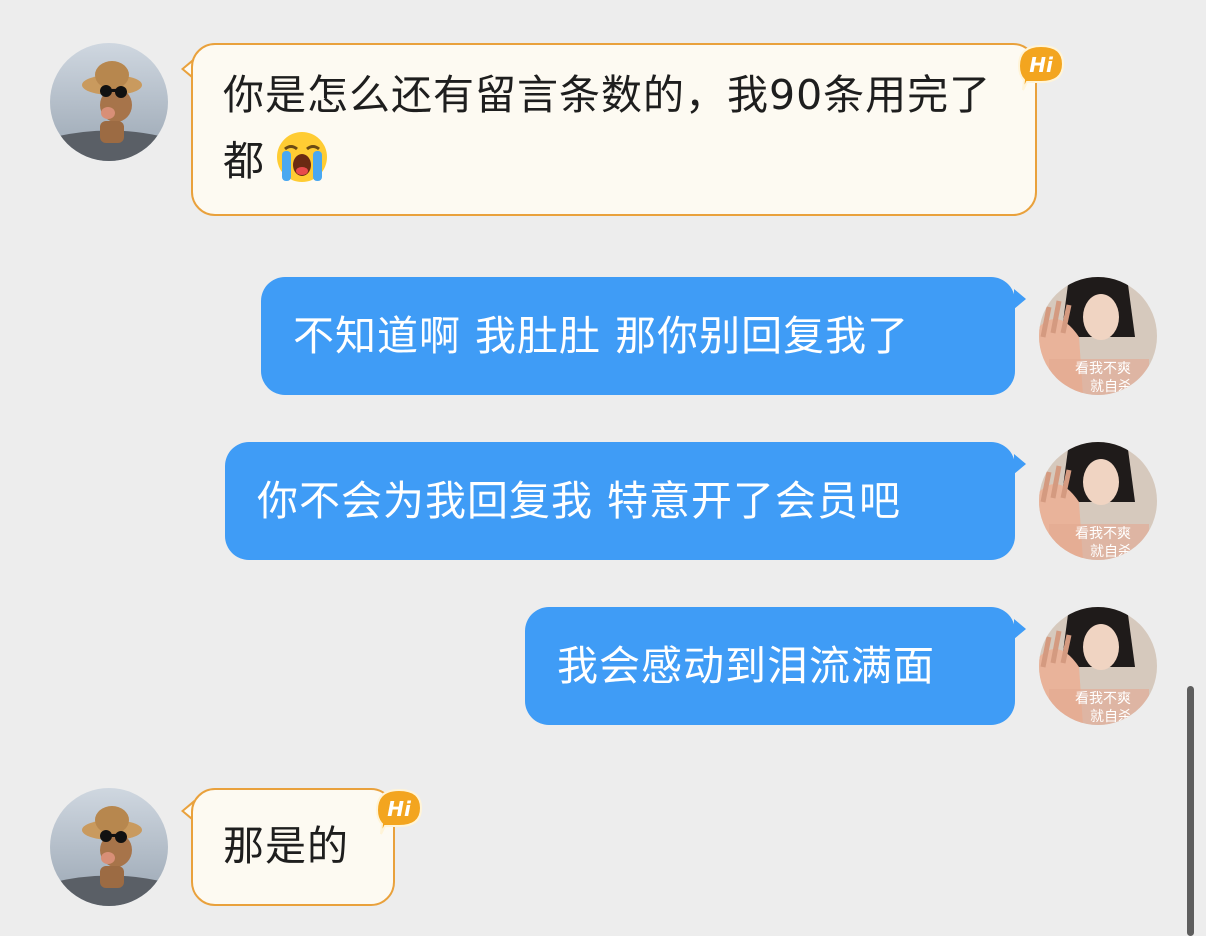 This screenshot has width=1206, height=936. I want to click on message-text: 那是的, so click(286, 846).